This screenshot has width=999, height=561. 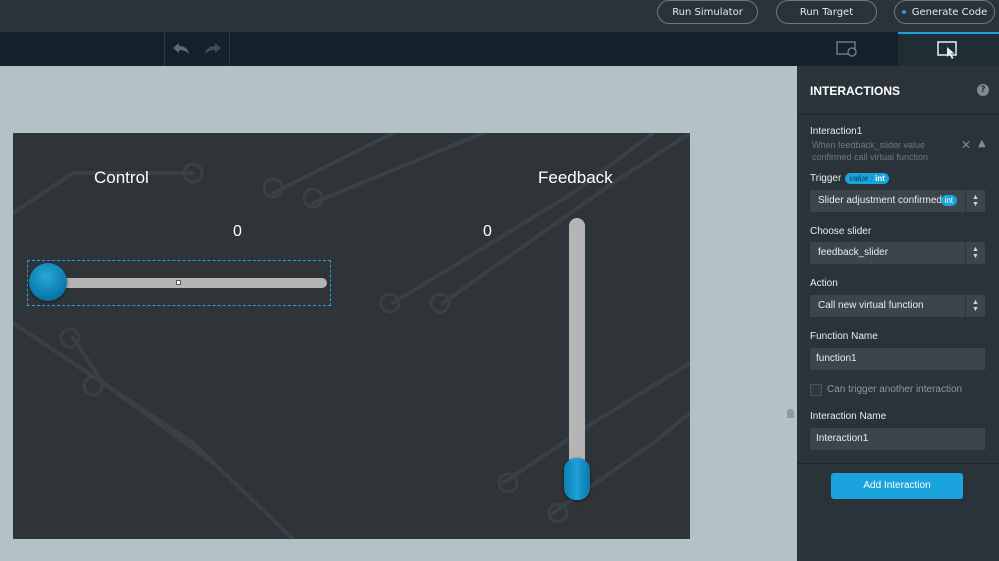 What do you see at coordinates (844, 336) in the screenshot?
I see `function-name-label: Function Name` at bounding box center [844, 336].